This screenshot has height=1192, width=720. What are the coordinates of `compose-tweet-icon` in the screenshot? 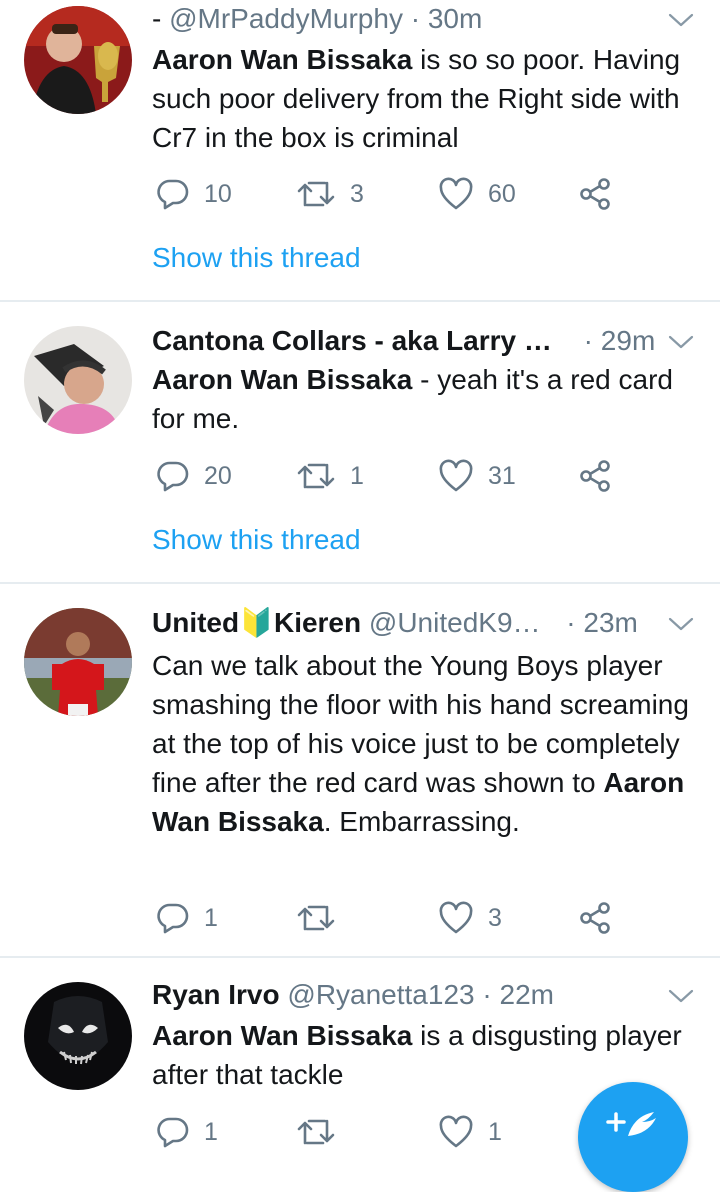 It's located at (631, 1124).